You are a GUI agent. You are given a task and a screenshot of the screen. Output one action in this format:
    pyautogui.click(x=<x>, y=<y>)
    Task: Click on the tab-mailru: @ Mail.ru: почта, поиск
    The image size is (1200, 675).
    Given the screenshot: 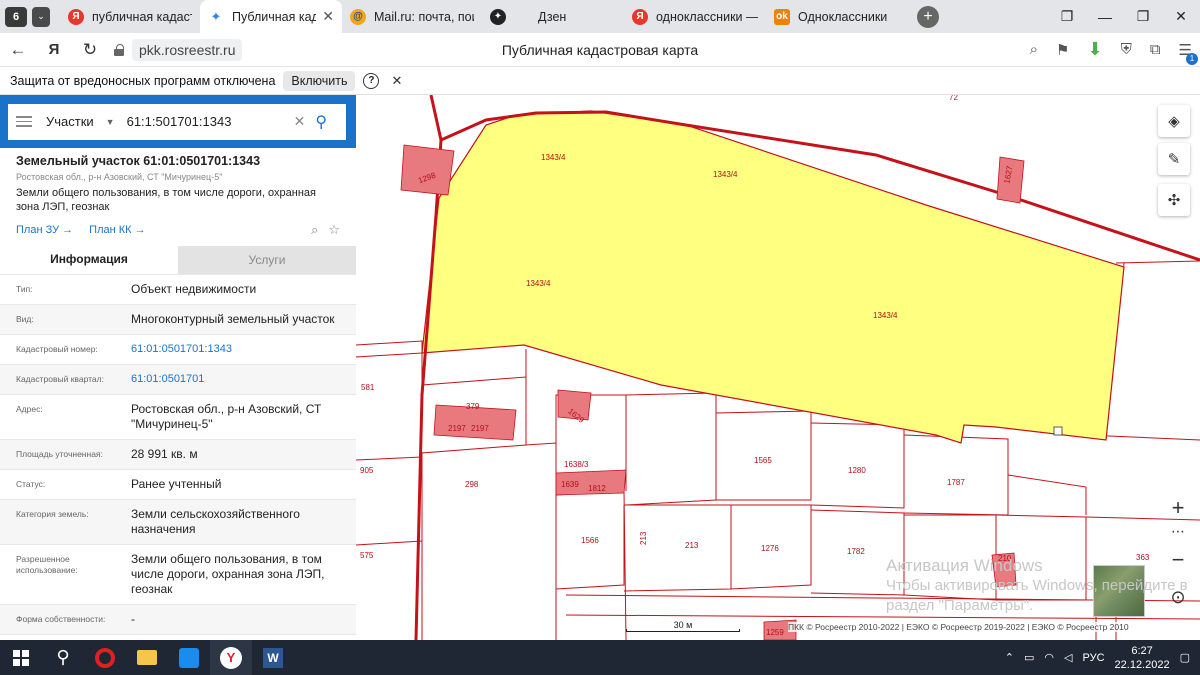 What is the action you would take?
    pyautogui.click(x=412, y=16)
    